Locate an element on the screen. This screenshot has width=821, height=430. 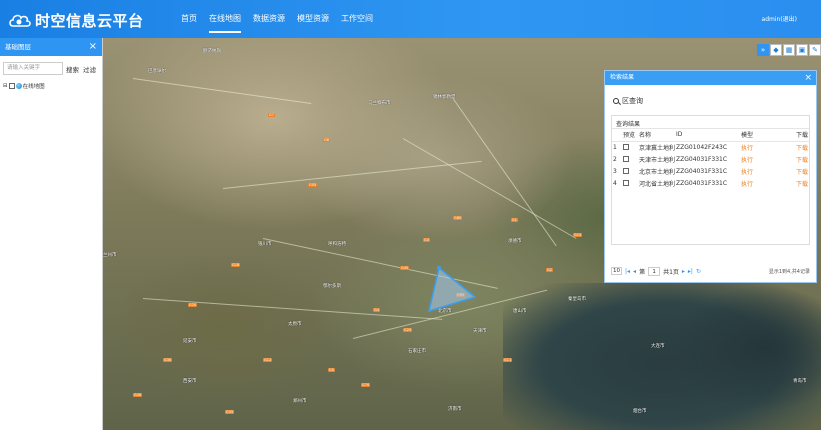
table-row: 2 天津市土地利用基 ZZG04031F331C 执行 下载 is located at coordinates (711, 159).